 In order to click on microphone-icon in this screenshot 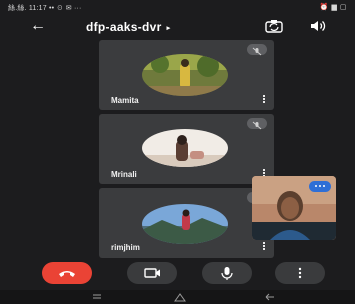, I will do `click(227, 273)`.